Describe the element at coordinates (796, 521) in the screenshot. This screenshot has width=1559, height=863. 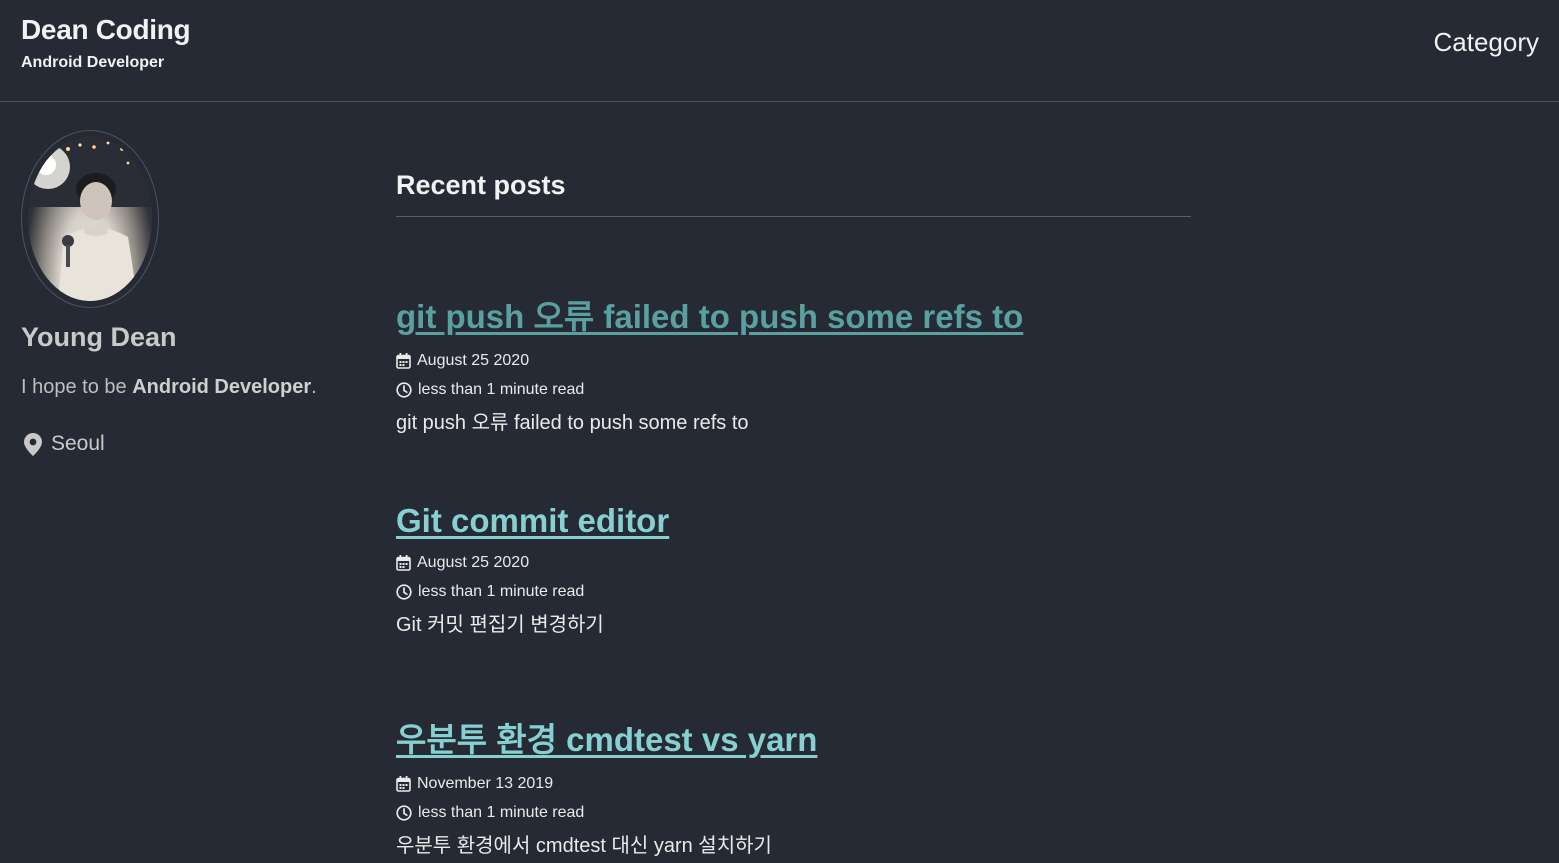
I see `post-title-link: Git commit editor` at that location.